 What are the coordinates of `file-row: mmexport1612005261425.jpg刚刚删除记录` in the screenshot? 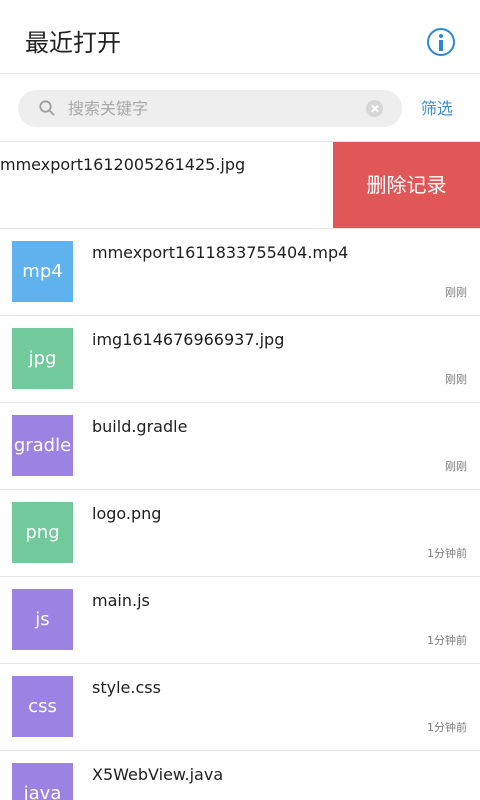 It's located at (240, 185).